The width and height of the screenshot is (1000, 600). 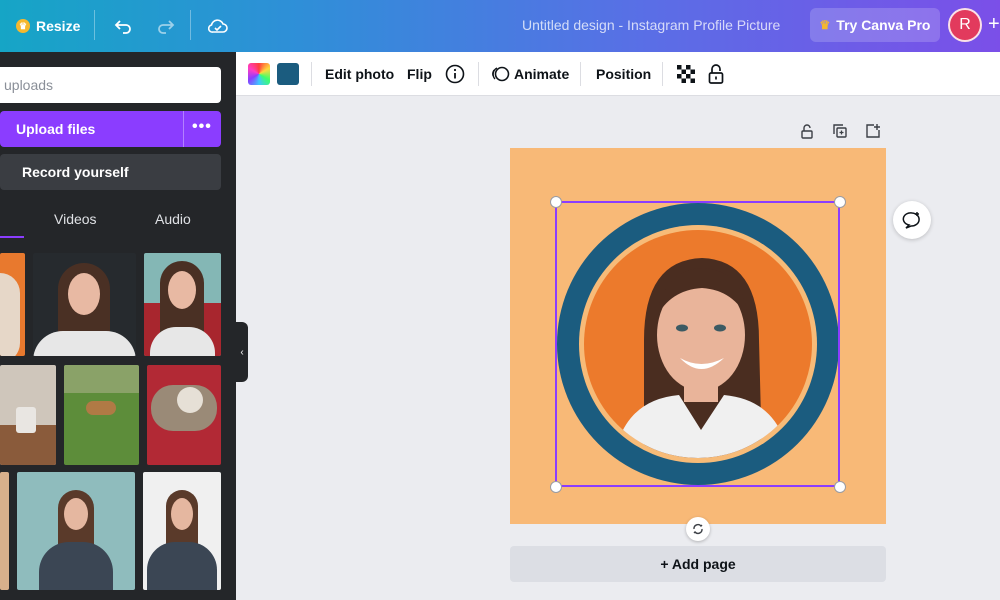 What do you see at coordinates (455, 74) in the screenshot?
I see `info-icon` at bounding box center [455, 74].